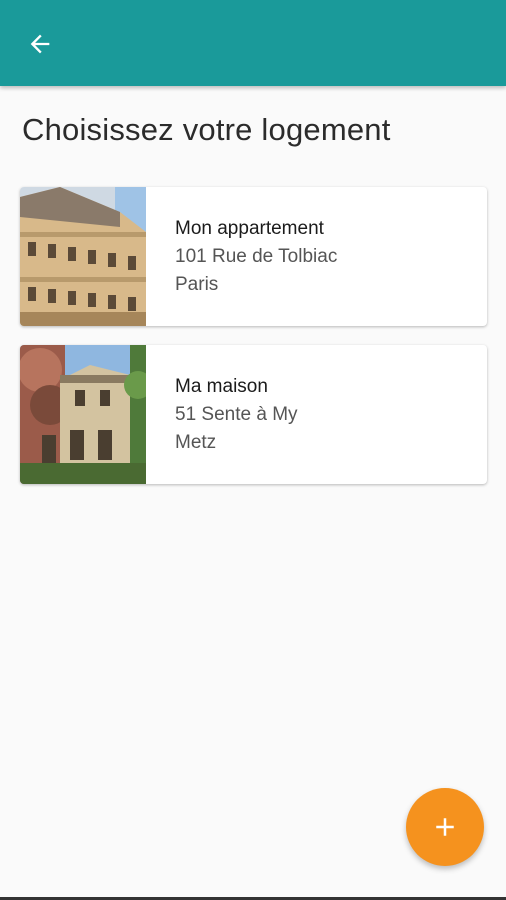  I want to click on home-city: Paris, so click(197, 284).